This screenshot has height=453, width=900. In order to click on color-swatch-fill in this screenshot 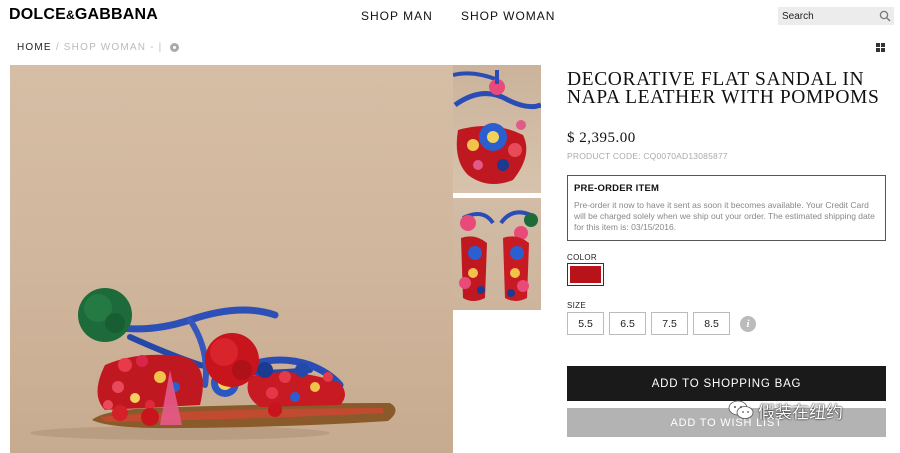, I will do `click(585, 274)`.